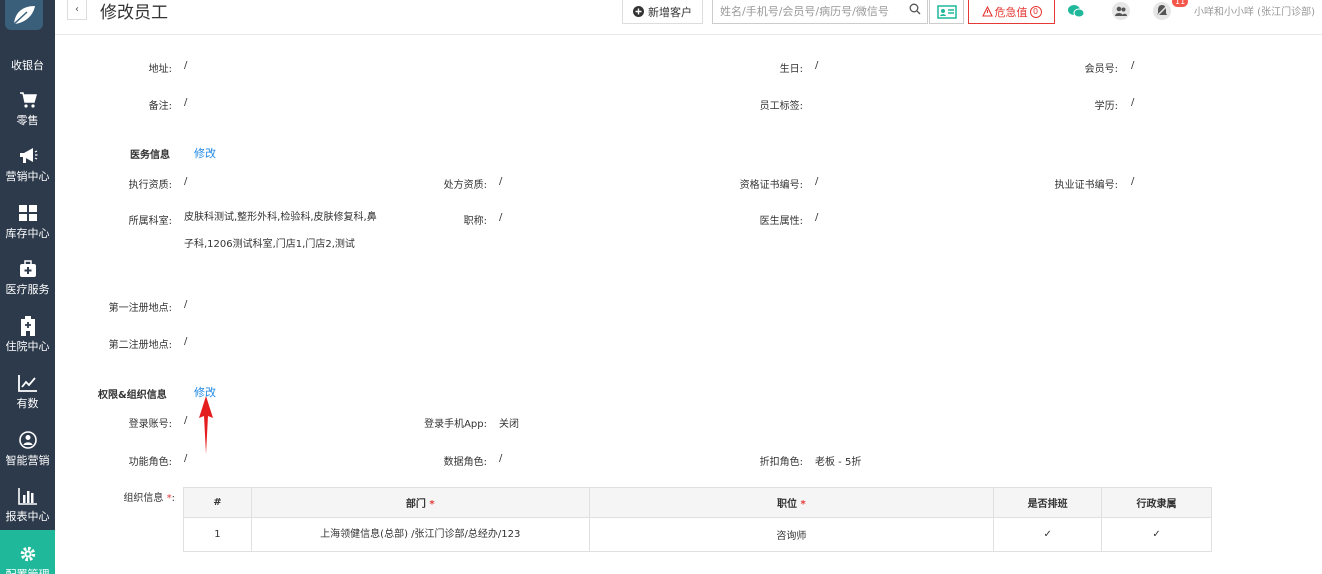  I want to click on id-card-button, so click(946, 12).